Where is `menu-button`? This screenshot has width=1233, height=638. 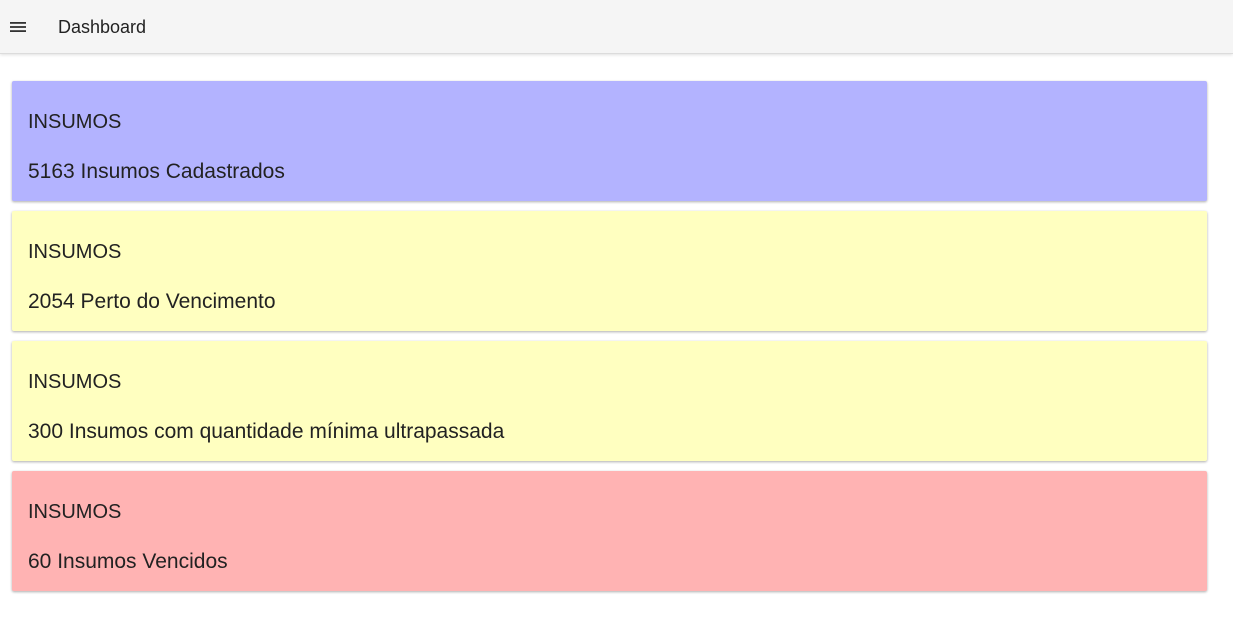 menu-button is located at coordinates (18, 27).